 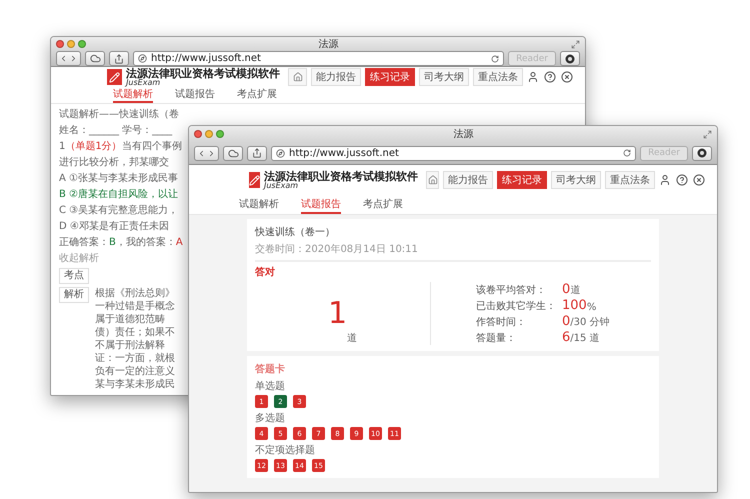 What do you see at coordinates (135, 371) in the screenshot?
I see `explanation-text: 负有一定的注意义` at bounding box center [135, 371].